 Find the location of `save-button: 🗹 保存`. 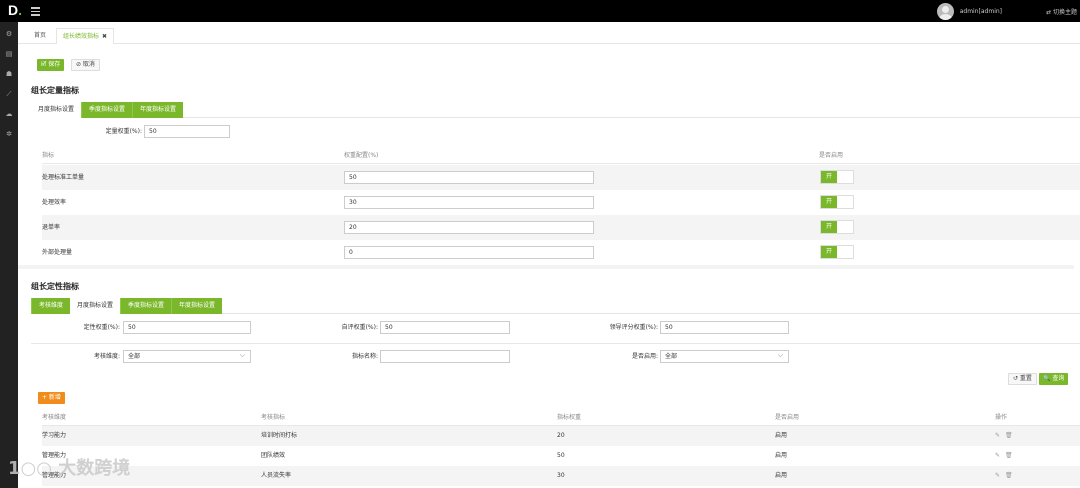

save-button: 🗹 保存 is located at coordinates (51, 65).